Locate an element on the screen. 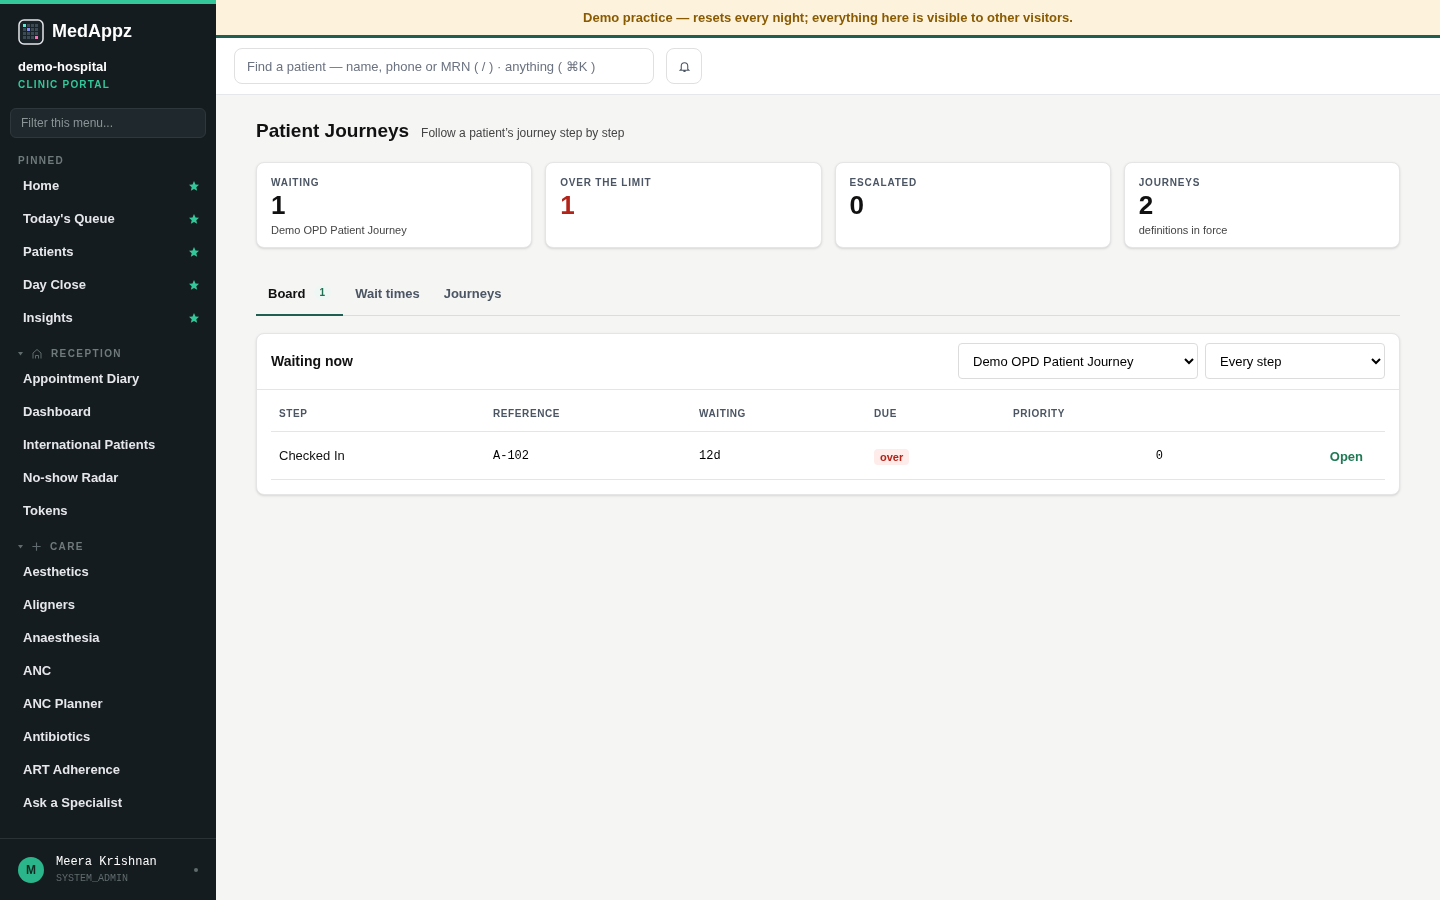 This screenshot has width=1440, height=900. brand-name: MedAppz is located at coordinates (92, 31).